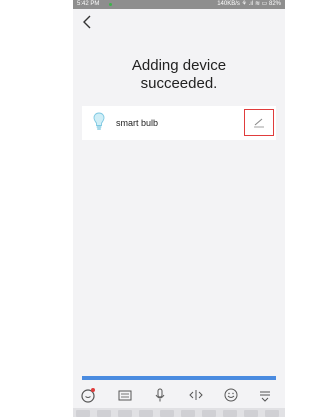 The image size is (320, 417). What do you see at coordinates (88, 395) in the screenshot?
I see `ime-logo-icon` at bounding box center [88, 395].